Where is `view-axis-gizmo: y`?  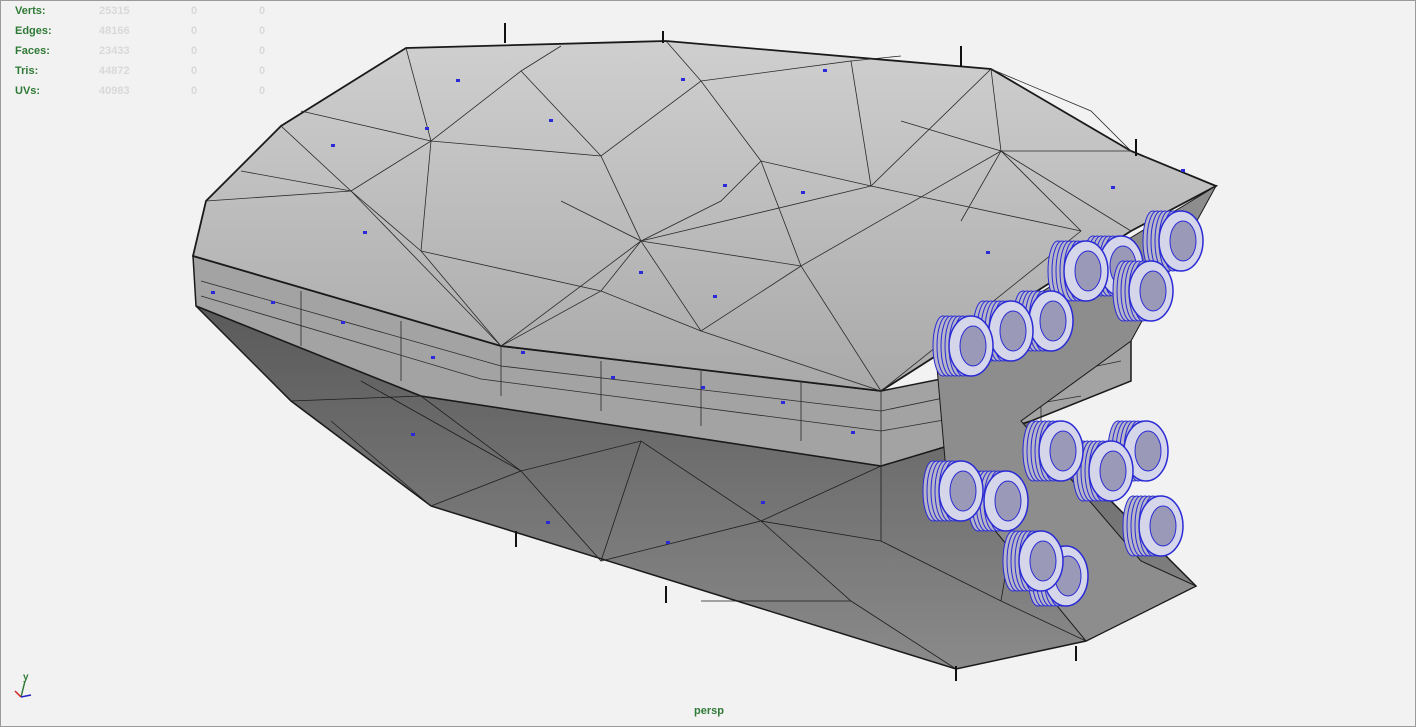
view-axis-gizmo: y is located at coordinates (23, 685).